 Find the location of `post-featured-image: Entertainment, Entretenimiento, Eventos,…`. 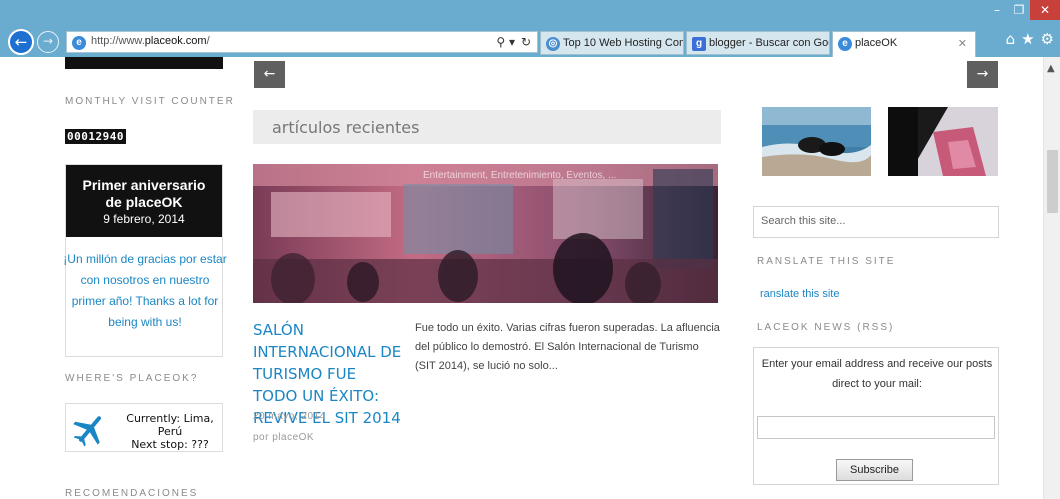

post-featured-image: Entertainment, Entretenimiento, Eventos,… is located at coordinates (485, 233).